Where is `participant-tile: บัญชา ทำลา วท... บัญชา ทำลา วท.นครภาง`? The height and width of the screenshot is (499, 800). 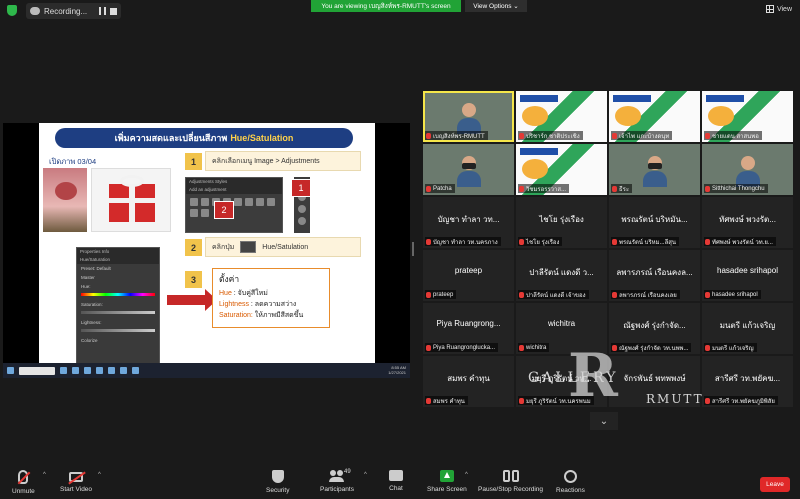 participant-tile: บัญชา ทำลา วท... บัญชา ทำลา วท.นครภาง is located at coordinates (468, 222).